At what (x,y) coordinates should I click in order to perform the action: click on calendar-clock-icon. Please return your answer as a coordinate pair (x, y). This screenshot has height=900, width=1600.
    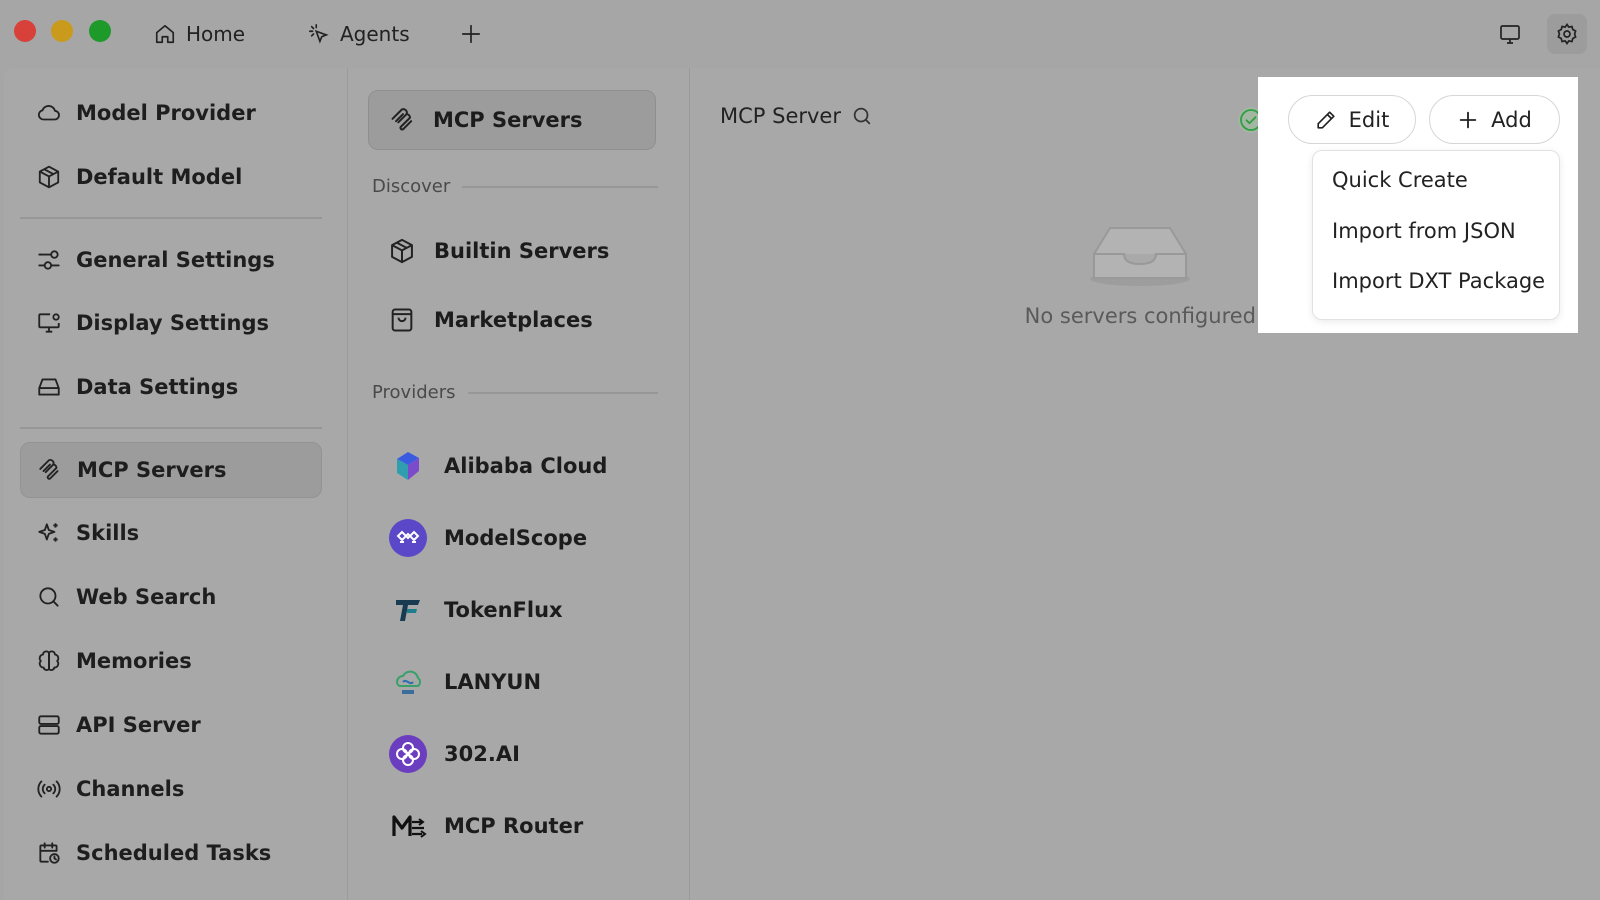
    Looking at the image, I should click on (49, 853).